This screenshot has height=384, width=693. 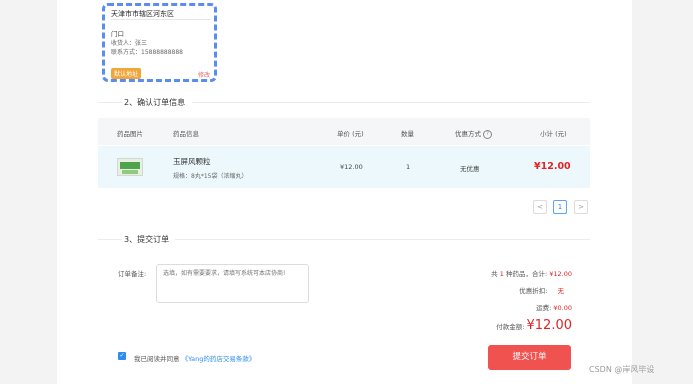 I want to click on count-suffix: 种药品，合计:, so click(x=526, y=274).